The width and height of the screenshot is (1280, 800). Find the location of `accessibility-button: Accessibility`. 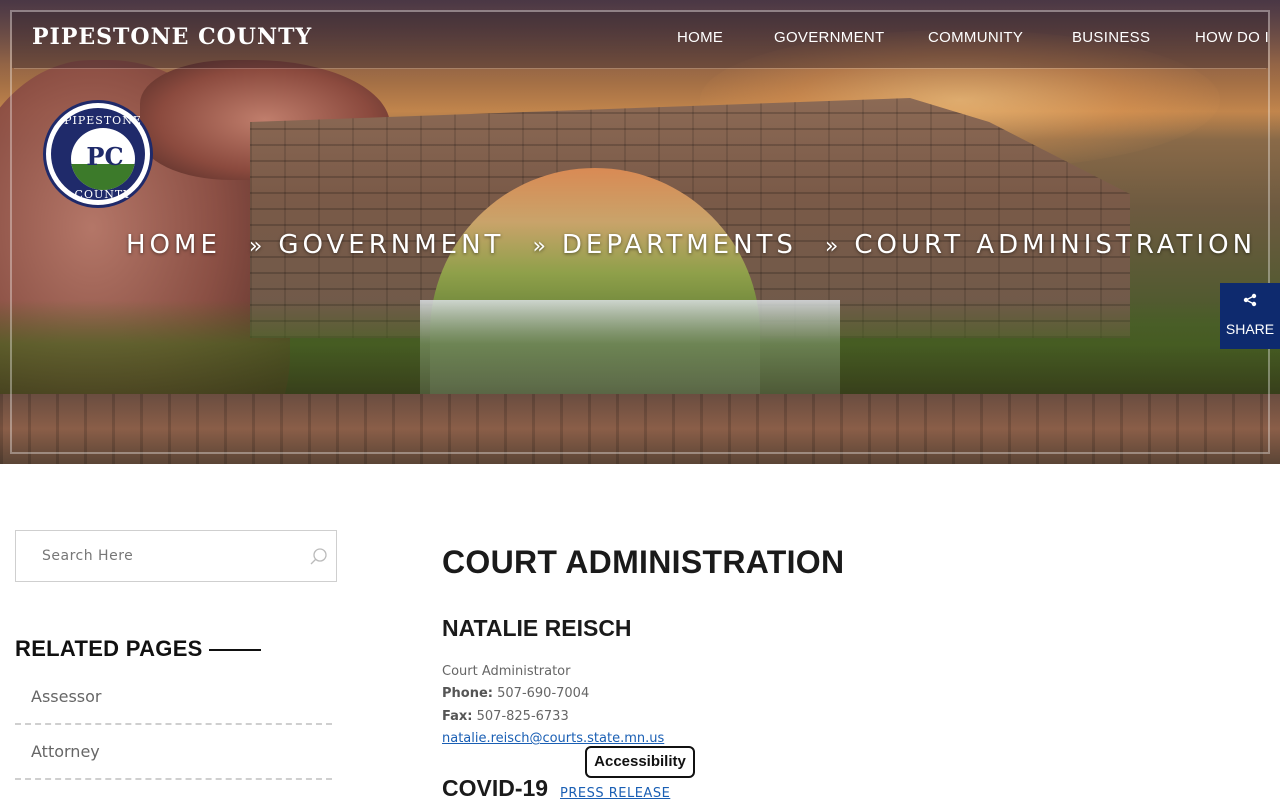

accessibility-button: Accessibility is located at coordinates (640, 762).